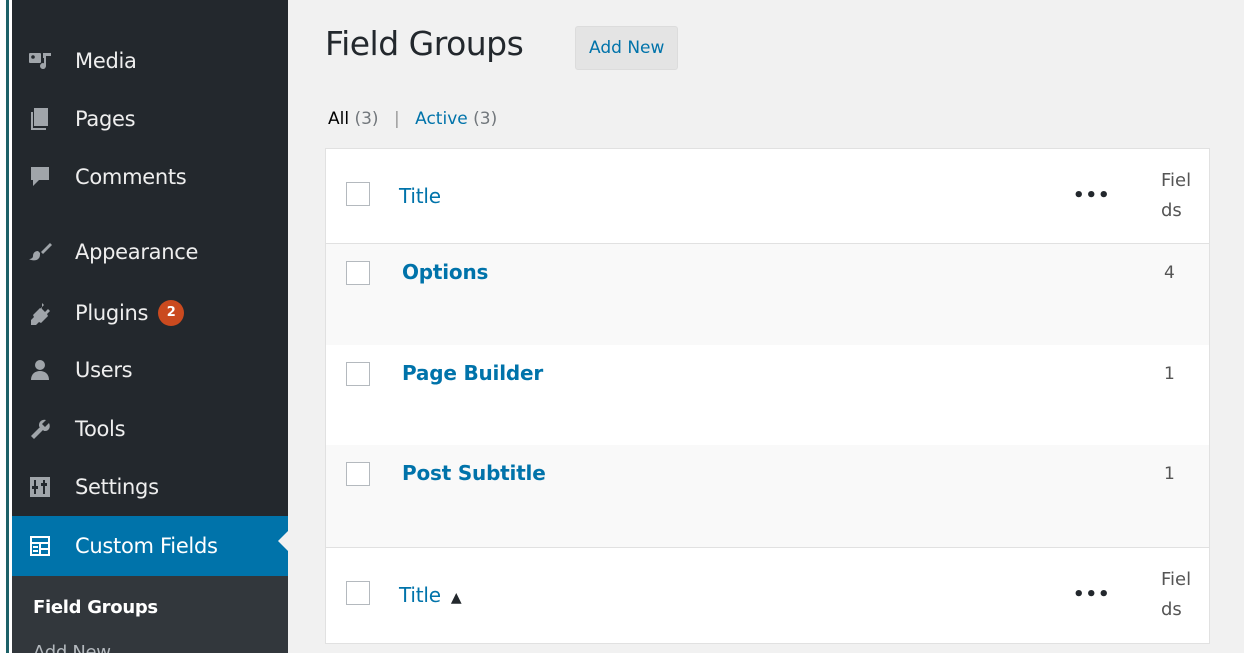 The width and height of the screenshot is (1244, 653). What do you see at coordinates (72, 647) in the screenshot?
I see `submenu-item-add-new: Add New` at bounding box center [72, 647].